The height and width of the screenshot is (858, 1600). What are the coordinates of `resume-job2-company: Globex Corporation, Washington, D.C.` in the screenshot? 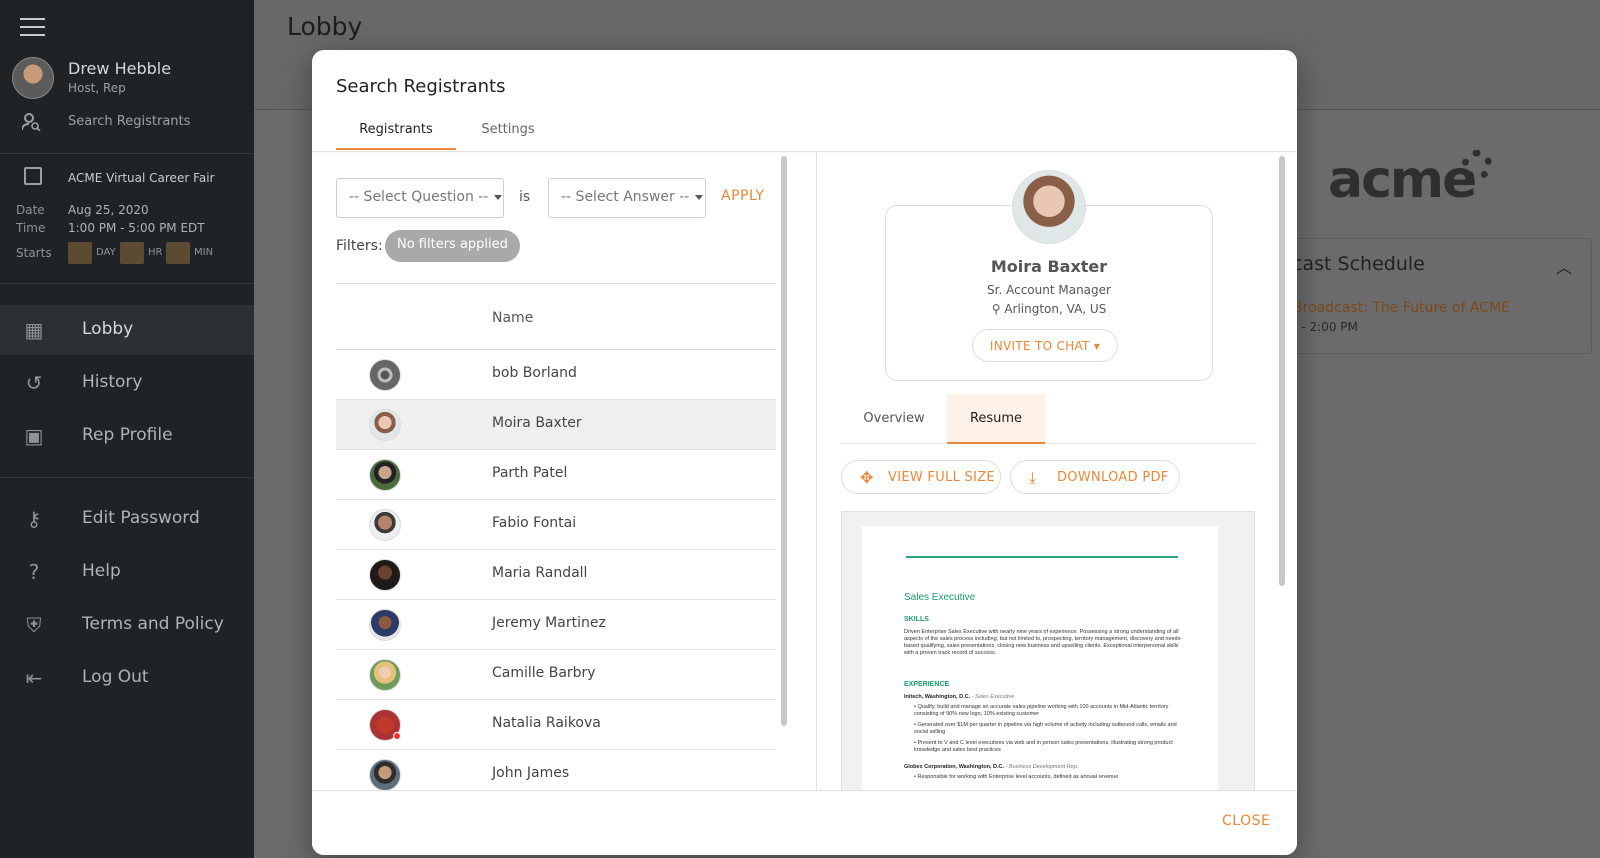 It's located at (954, 767).